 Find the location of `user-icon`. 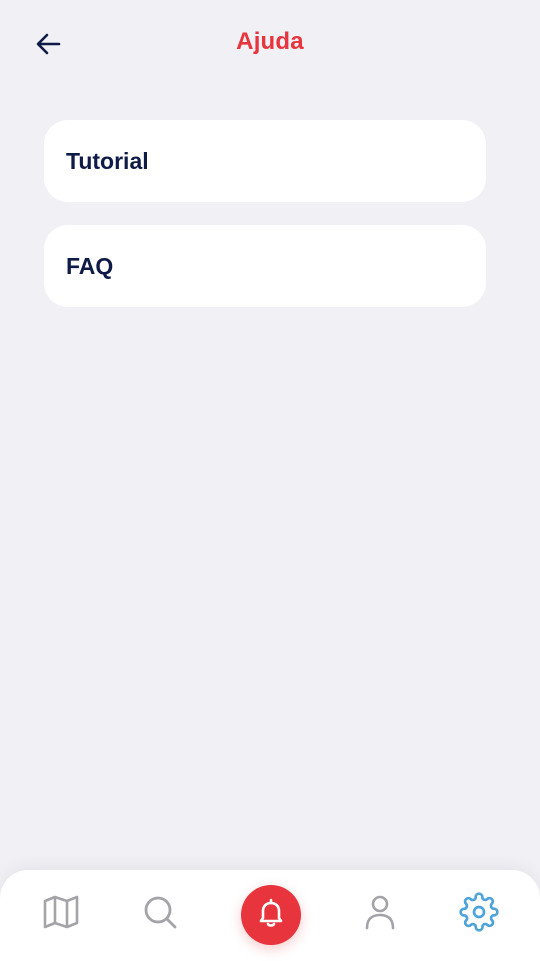

user-icon is located at coordinates (380, 914).